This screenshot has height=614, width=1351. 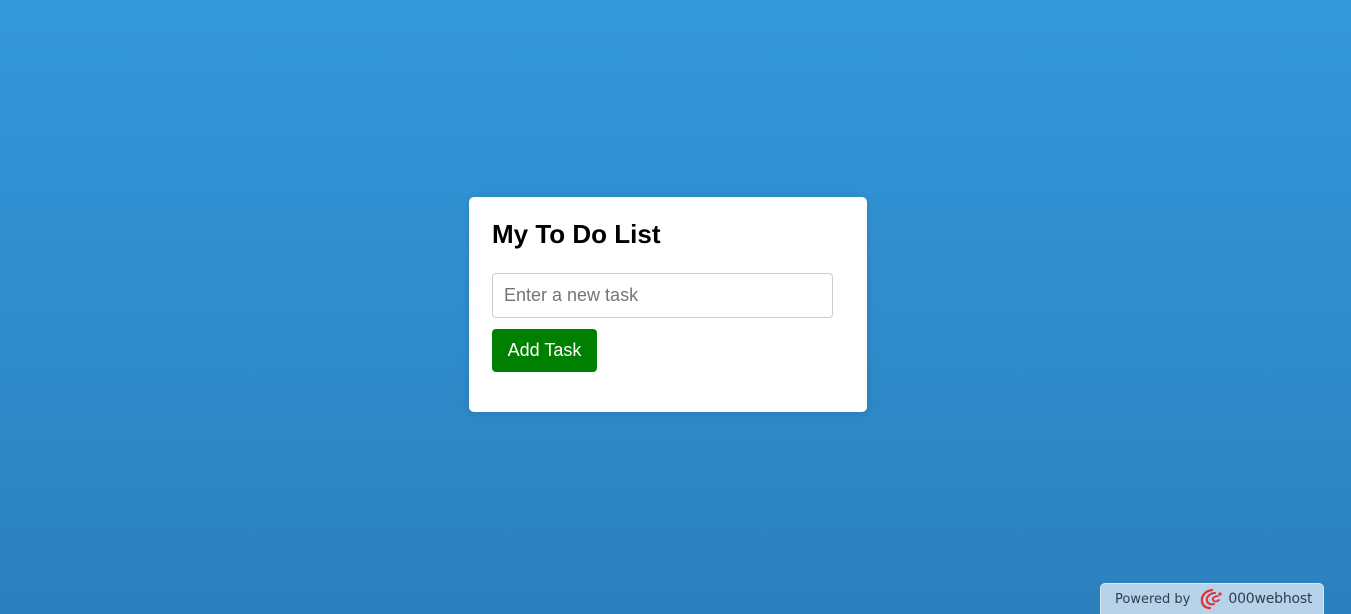 I want to click on add-task-button: Add Task, so click(x=544, y=350).